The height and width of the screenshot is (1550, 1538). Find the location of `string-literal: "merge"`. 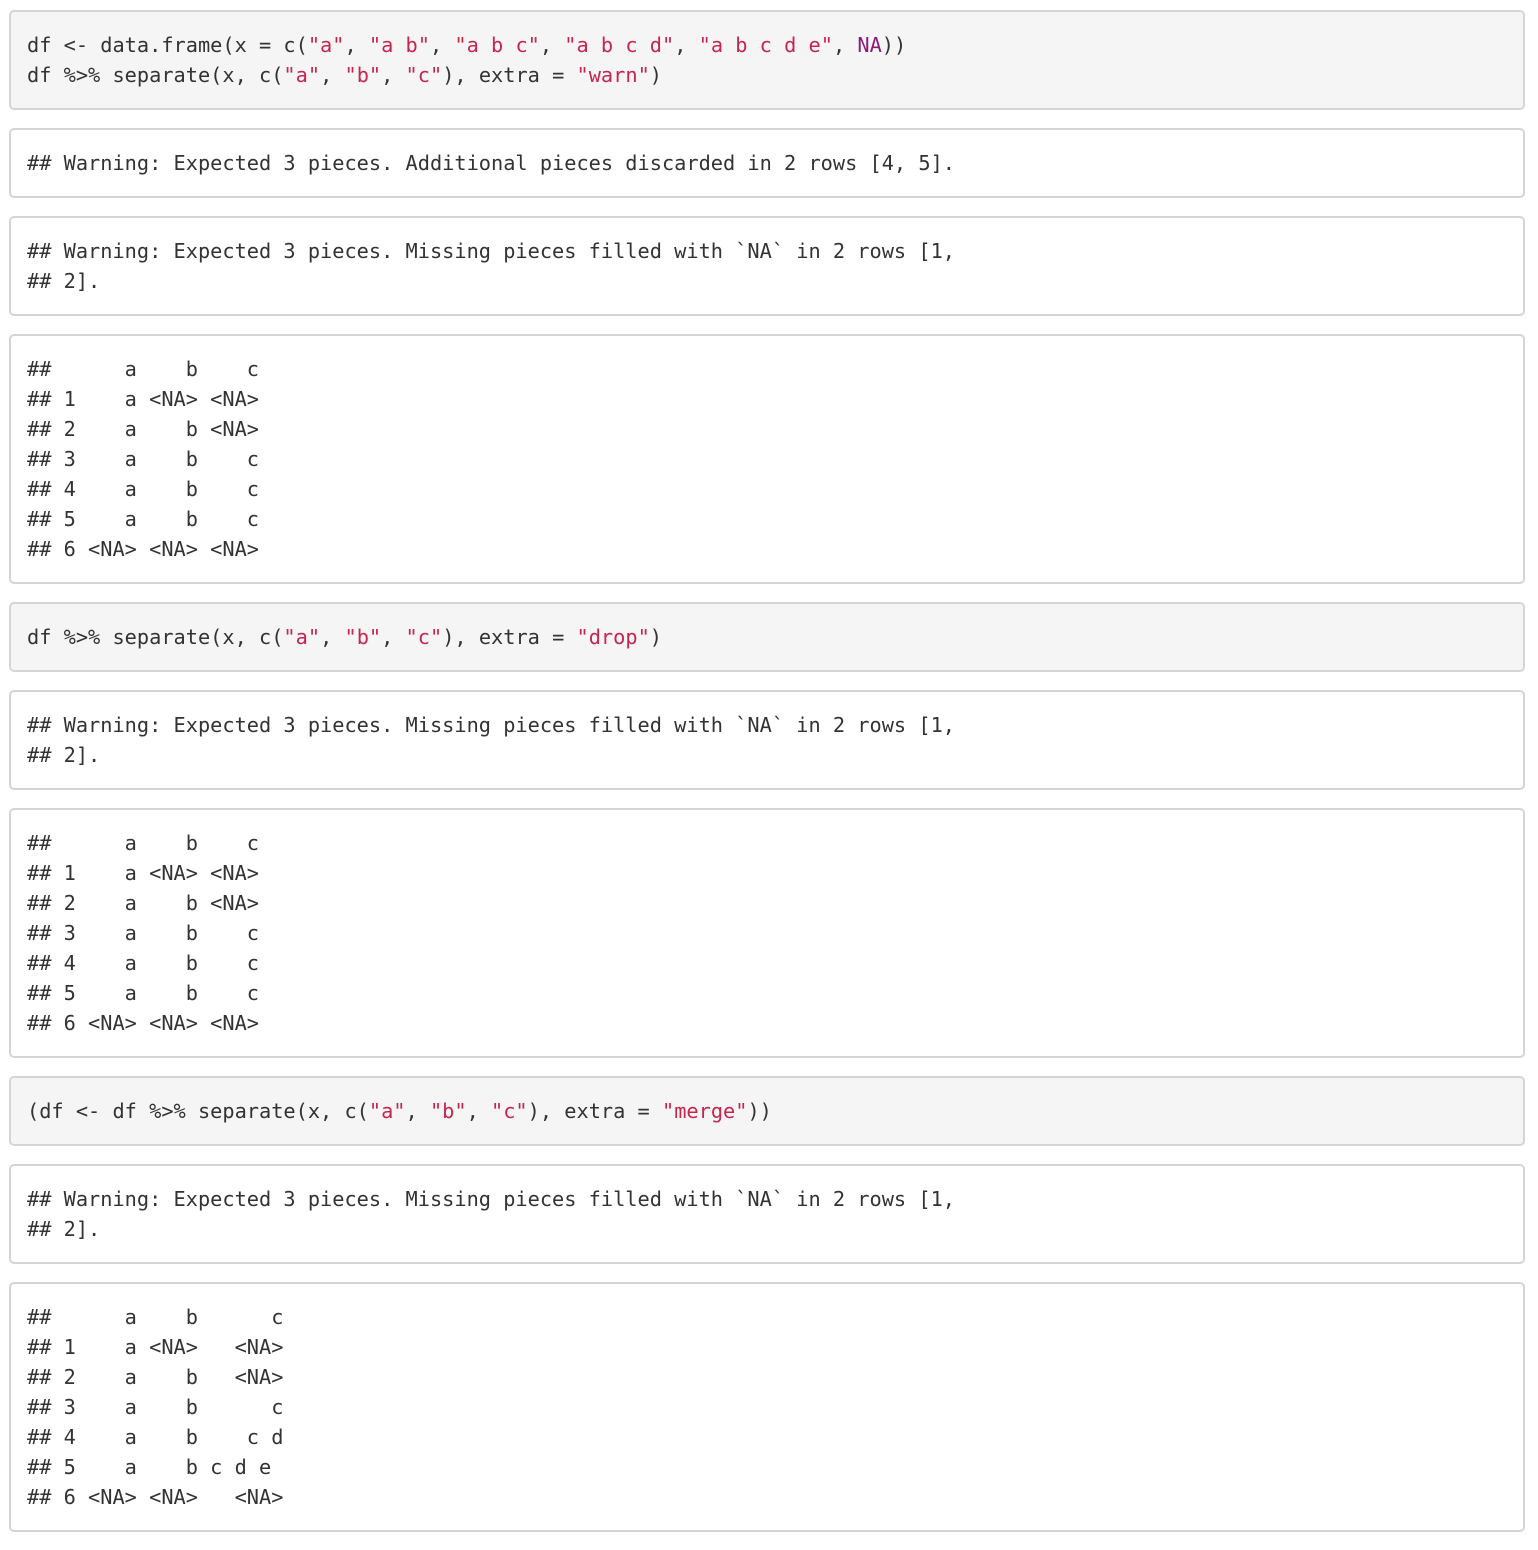

string-literal: "merge" is located at coordinates (704, 1111).